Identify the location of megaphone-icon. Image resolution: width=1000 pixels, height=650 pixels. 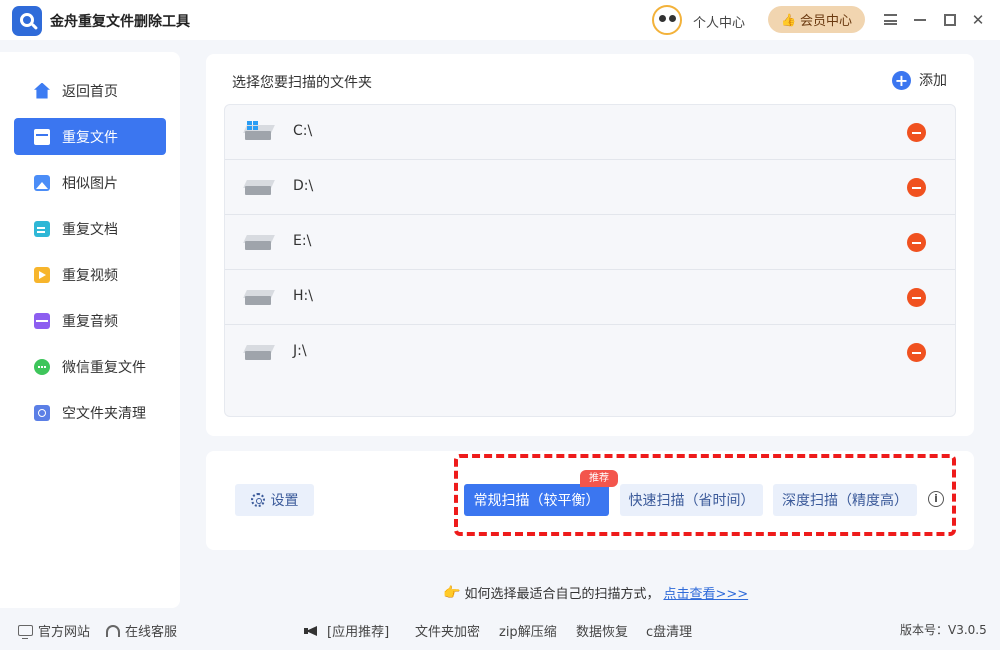
(313, 631).